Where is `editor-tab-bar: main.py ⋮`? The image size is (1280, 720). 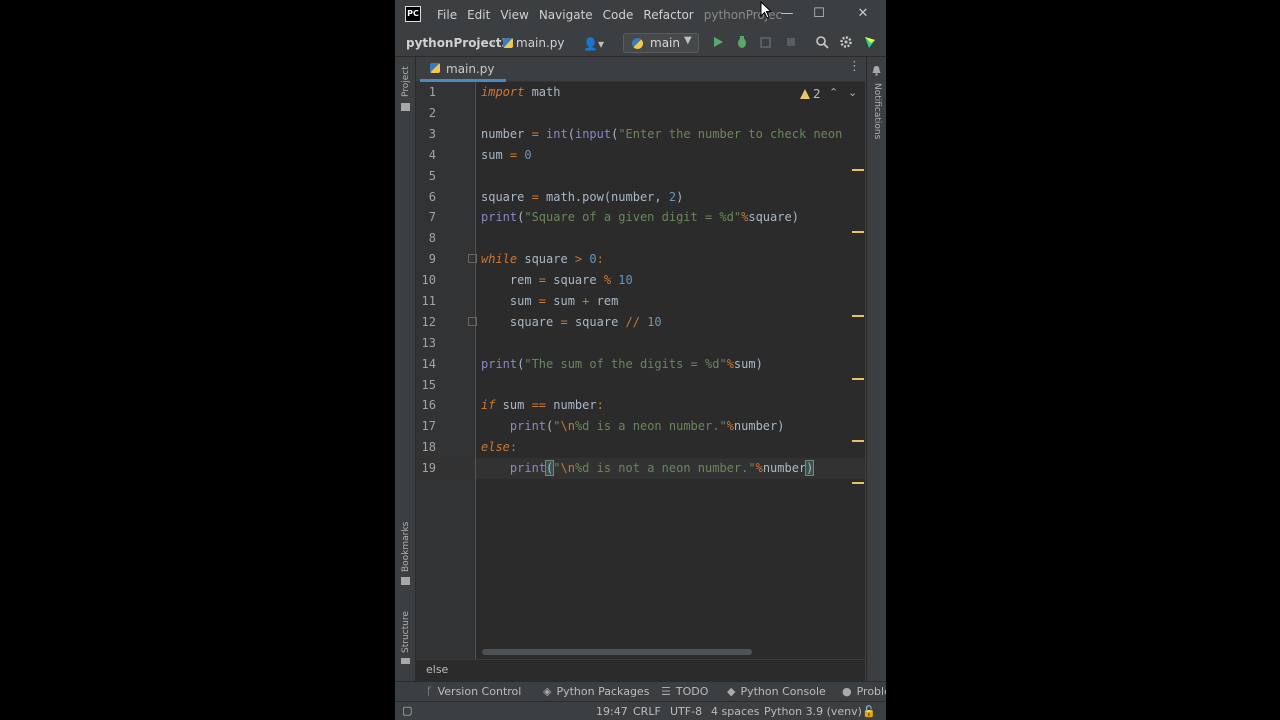
editor-tab-bar: main.py ⋮ is located at coordinates (640, 69).